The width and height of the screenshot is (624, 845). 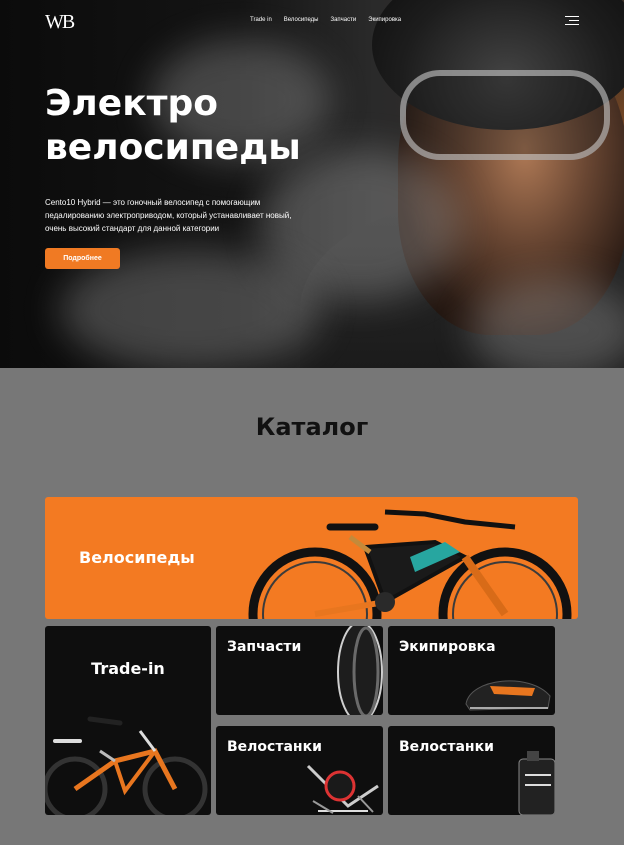 I want to click on catalog-card-stands-2: Велостанки, so click(x=471, y=770).